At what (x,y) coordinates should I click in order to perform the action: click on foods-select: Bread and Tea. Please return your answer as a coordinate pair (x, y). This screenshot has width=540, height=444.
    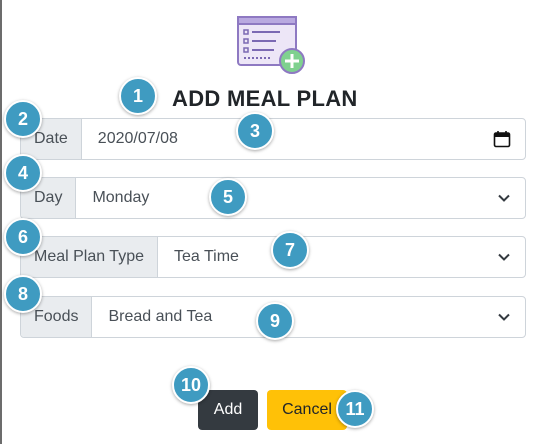
    Looking at the image, I should click on (308, 317).